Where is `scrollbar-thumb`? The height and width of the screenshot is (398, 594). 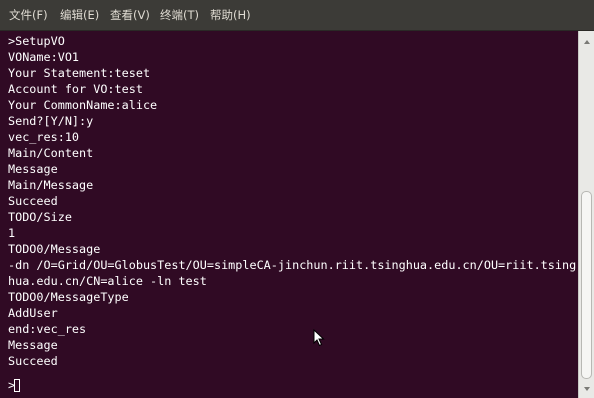
scrollbar-thumb is located at coordinates (586, 285).